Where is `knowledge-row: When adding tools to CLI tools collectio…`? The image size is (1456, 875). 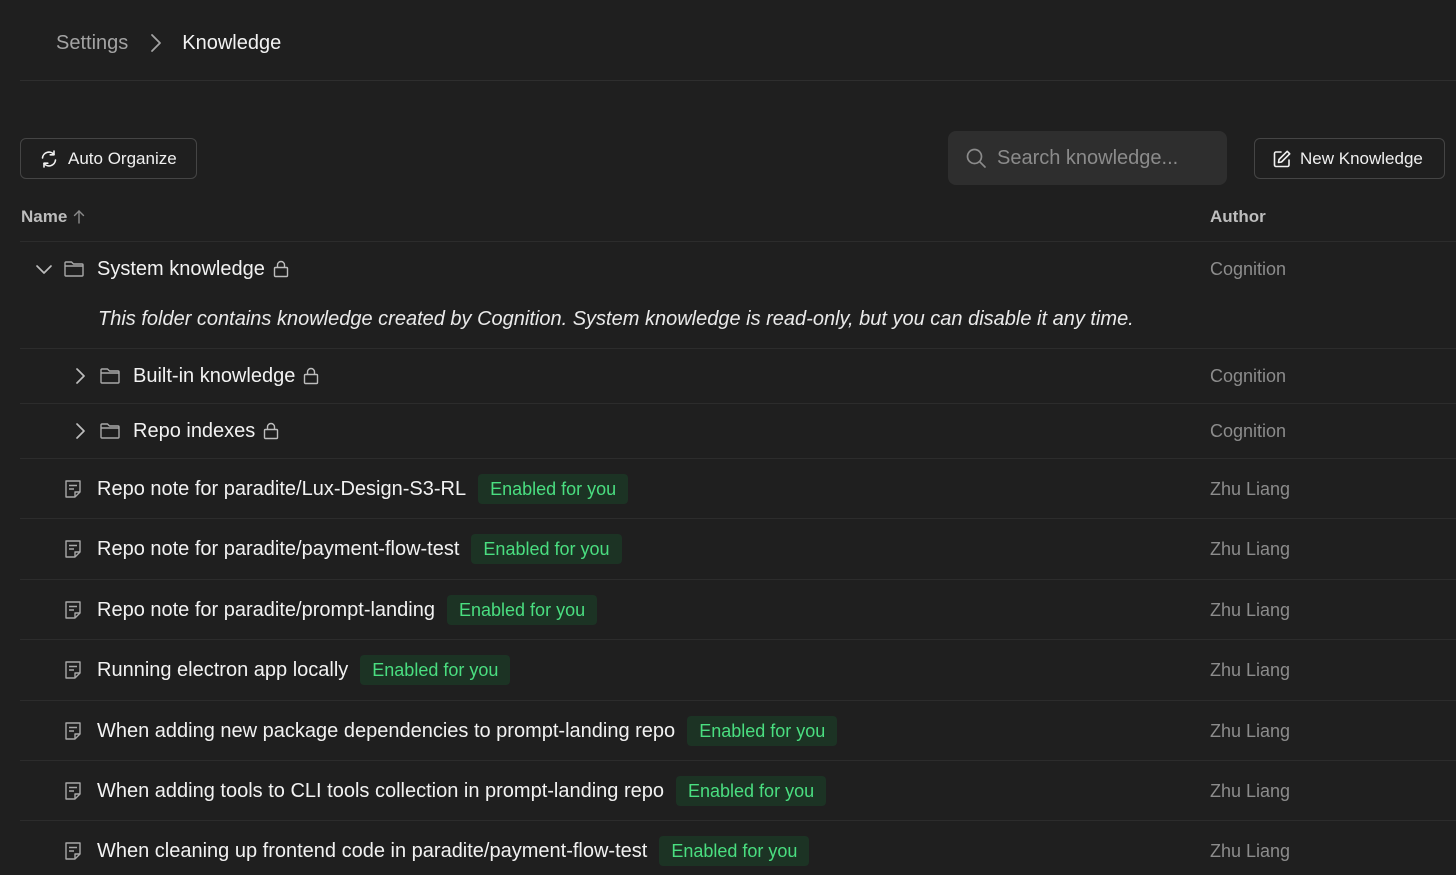
knowledge-row: When adding tools to CLI tools collectio… is located at coordinates (728, 791).